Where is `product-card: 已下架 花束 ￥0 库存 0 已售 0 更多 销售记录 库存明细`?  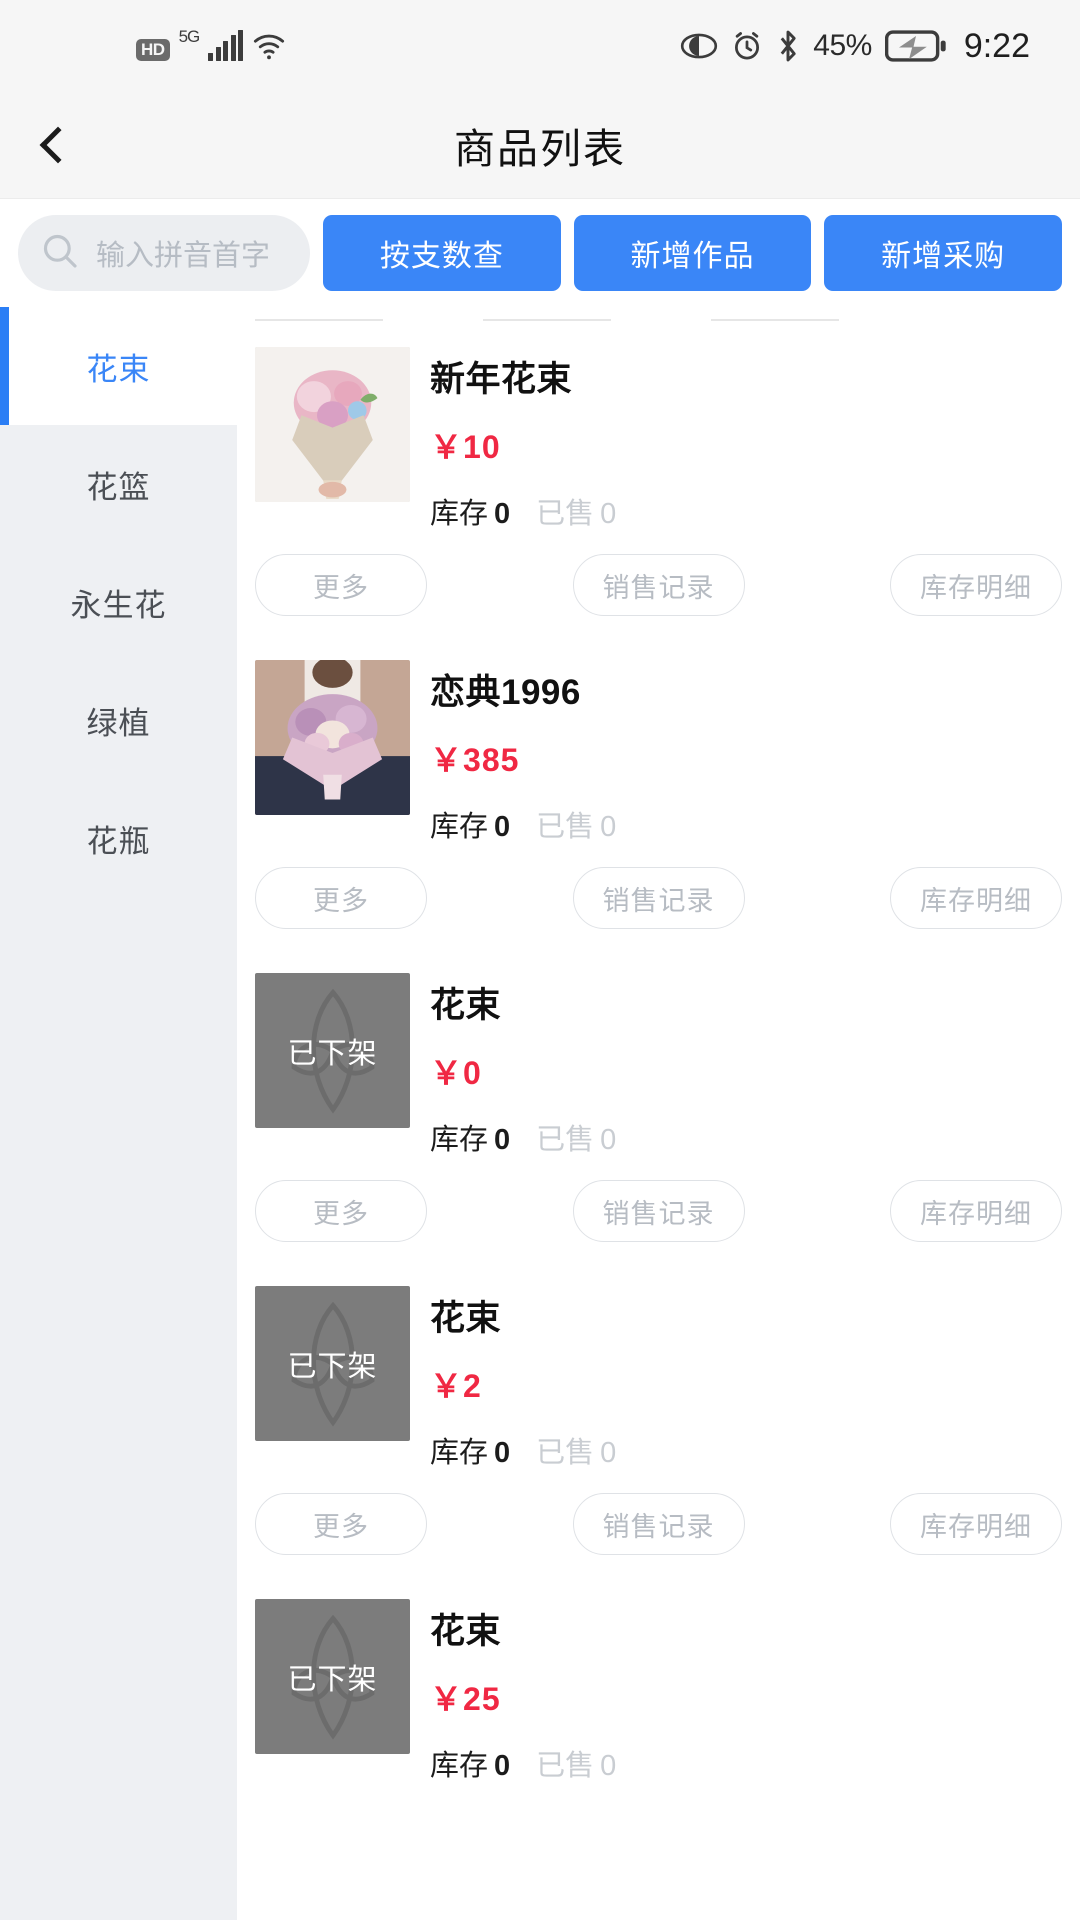
product-card: 已下架 花束 ￥0 库存 0 已售 0 更多 销售记录 库存明细 is located at coordinates (658, 1111).